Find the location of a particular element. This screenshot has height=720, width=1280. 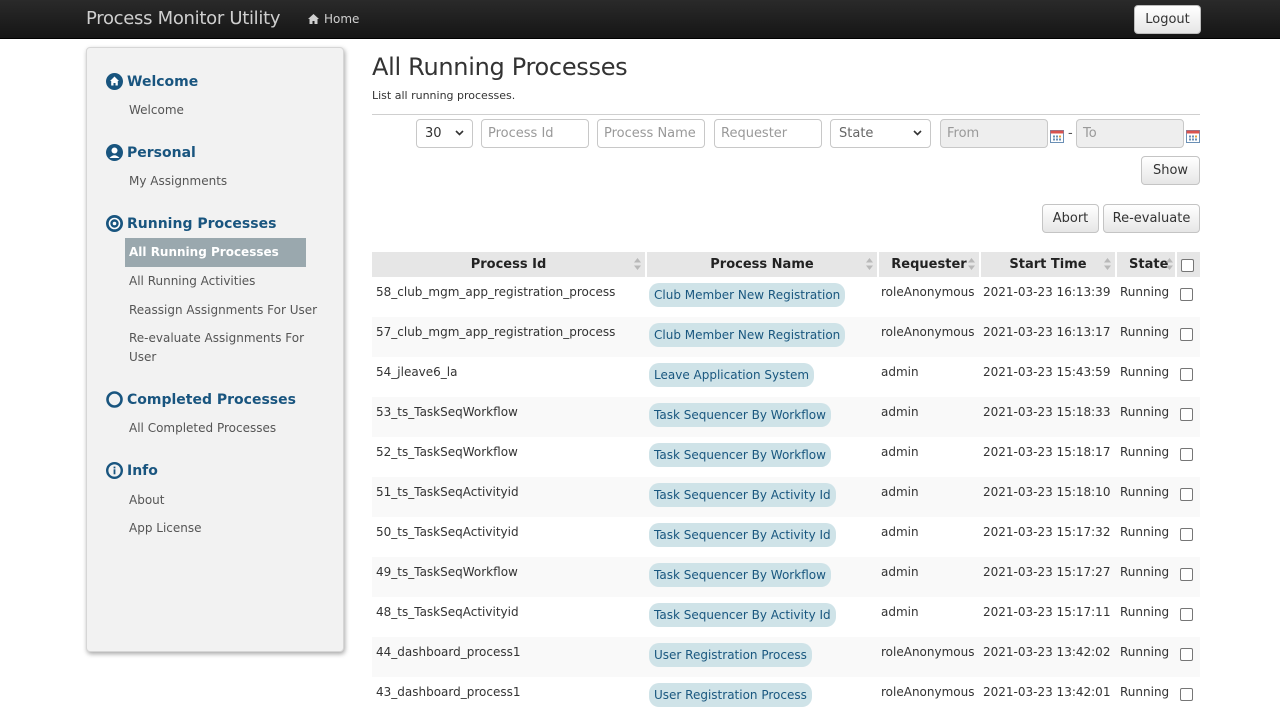

state-select: State is located at coordinates (880, 133).